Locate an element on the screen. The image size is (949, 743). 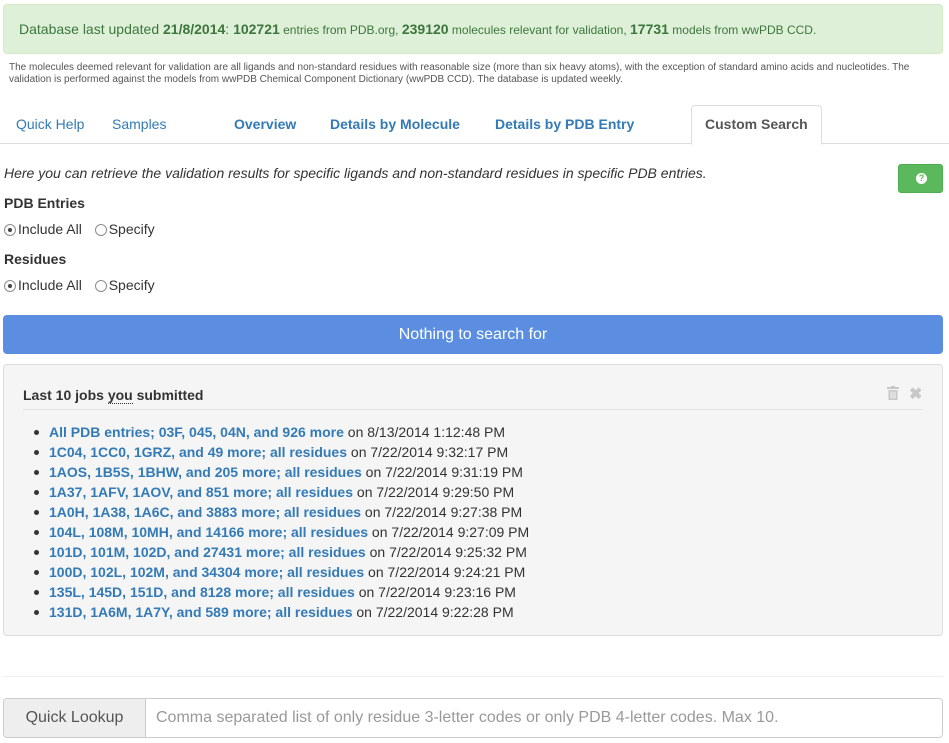
tab-details-by-pdb-entry: Details by PDB Entry is located at coordinates (564, 124).